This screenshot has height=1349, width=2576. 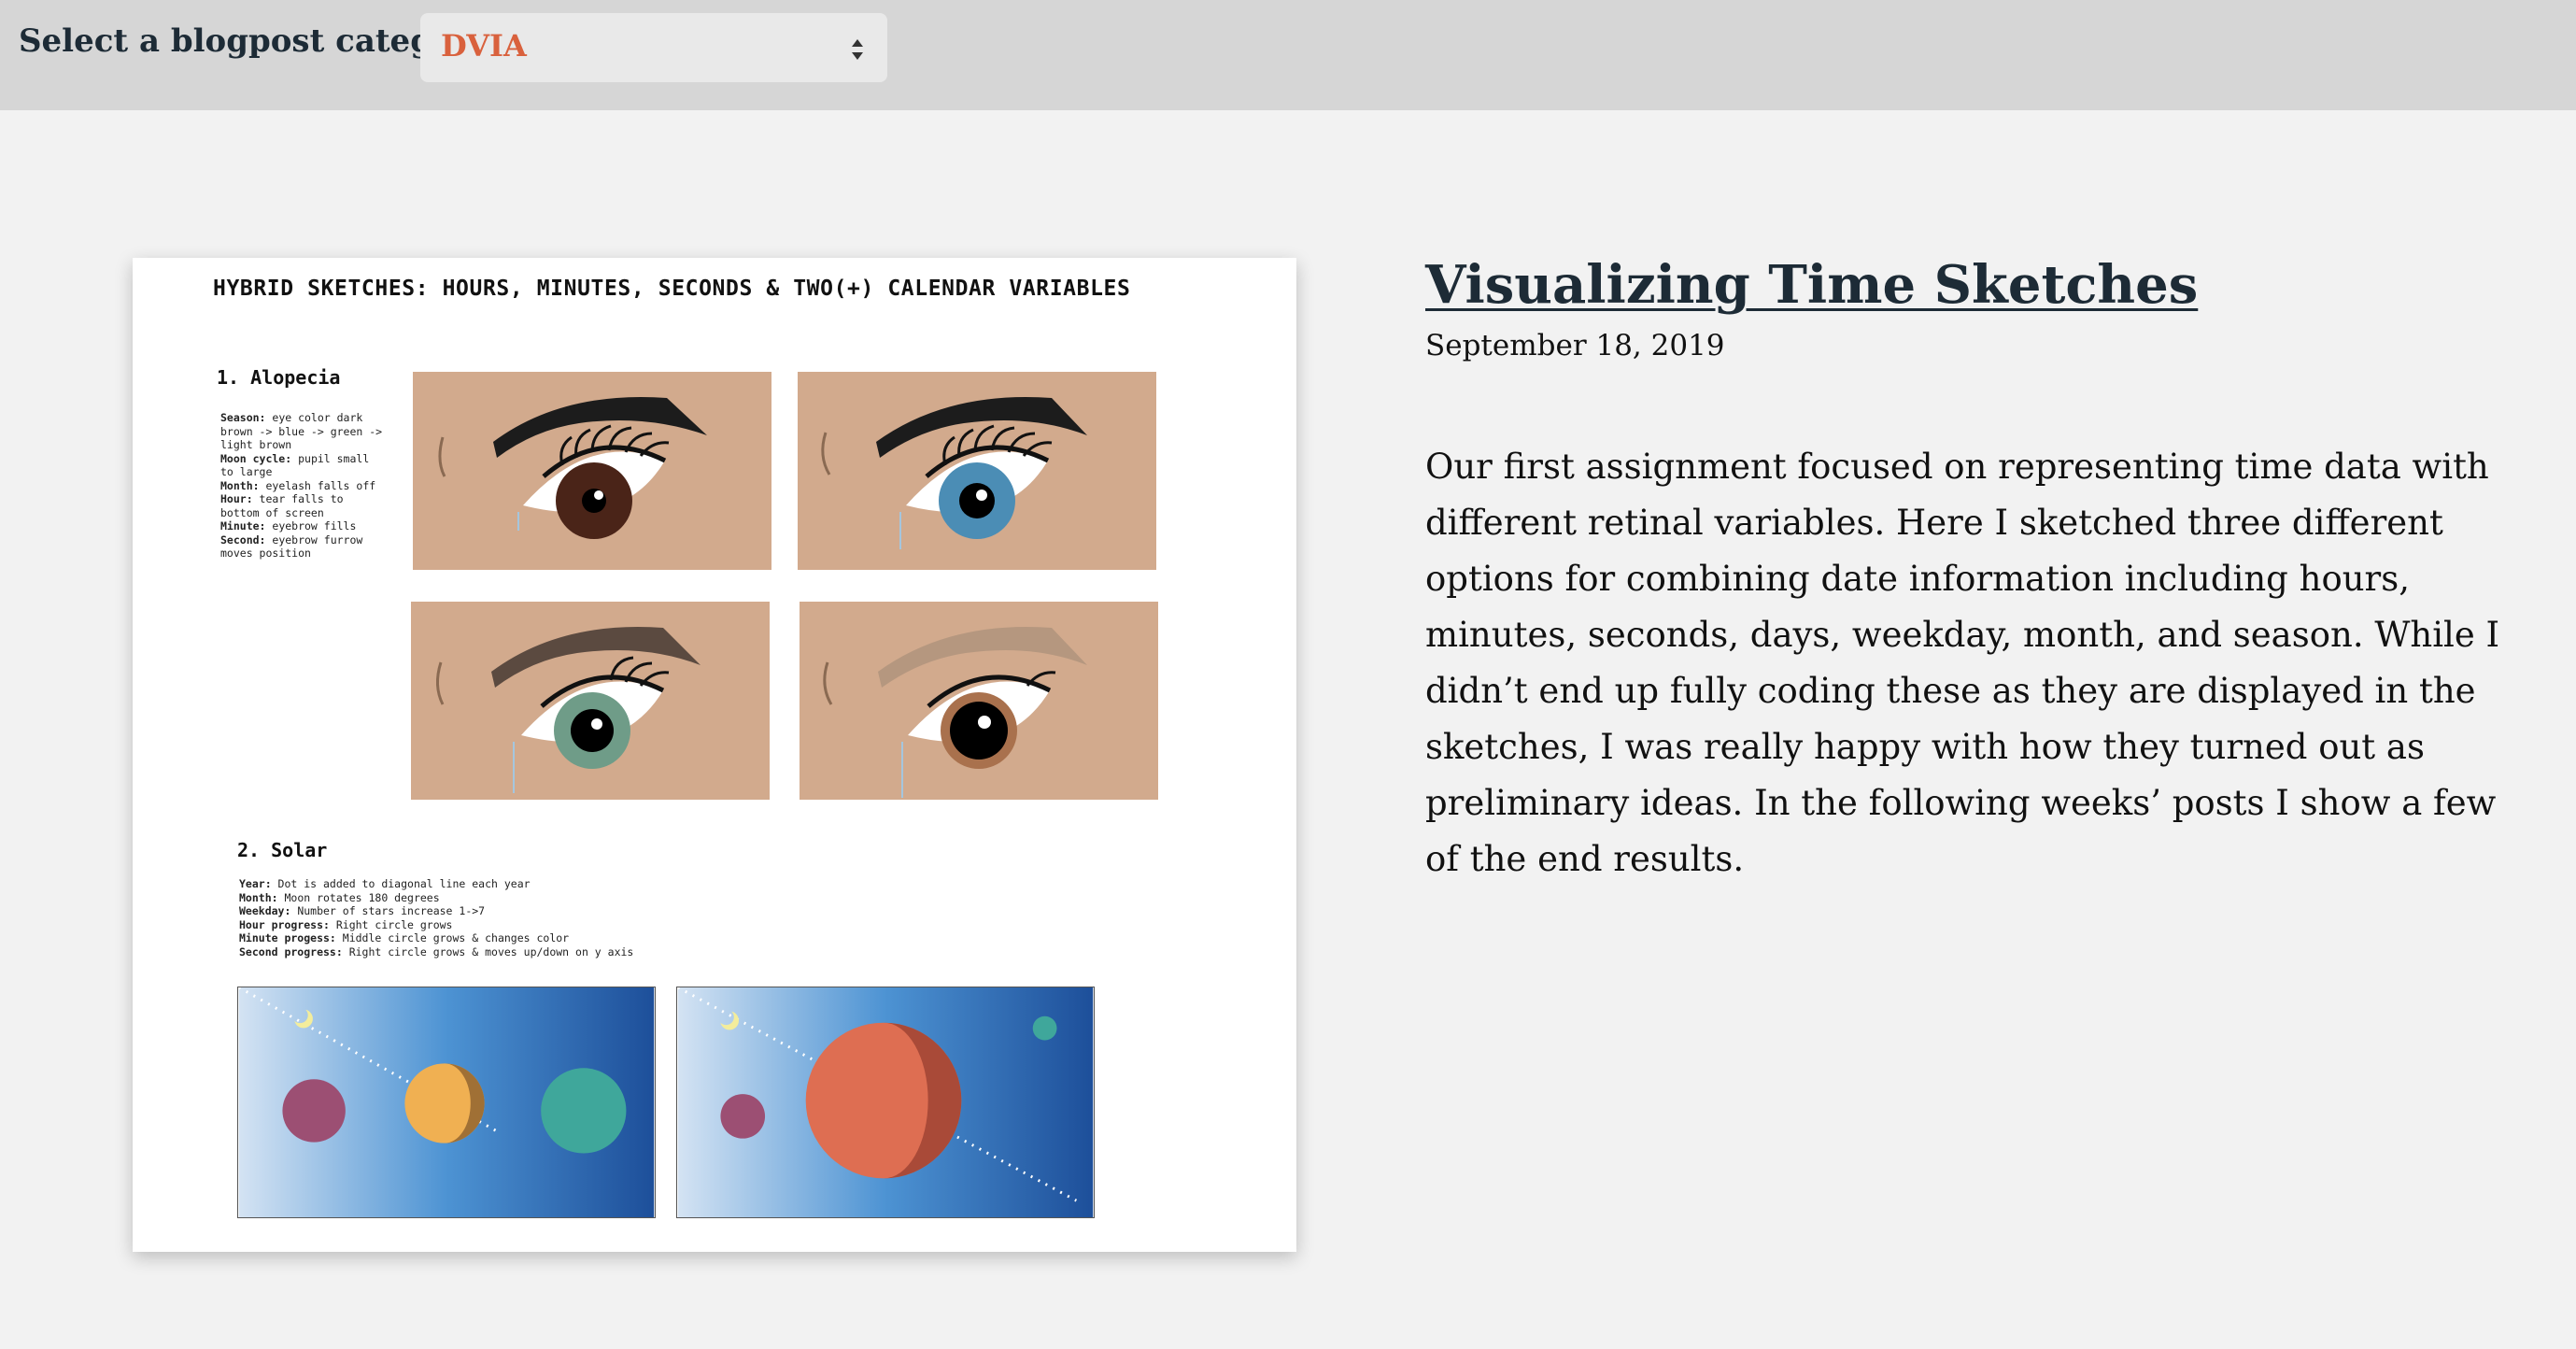 What do you see at coordinates (358, 897) in the screenshot?
I see `figure-note-text: Moon rotates 180 degrees` at bounding box center [358, 897].